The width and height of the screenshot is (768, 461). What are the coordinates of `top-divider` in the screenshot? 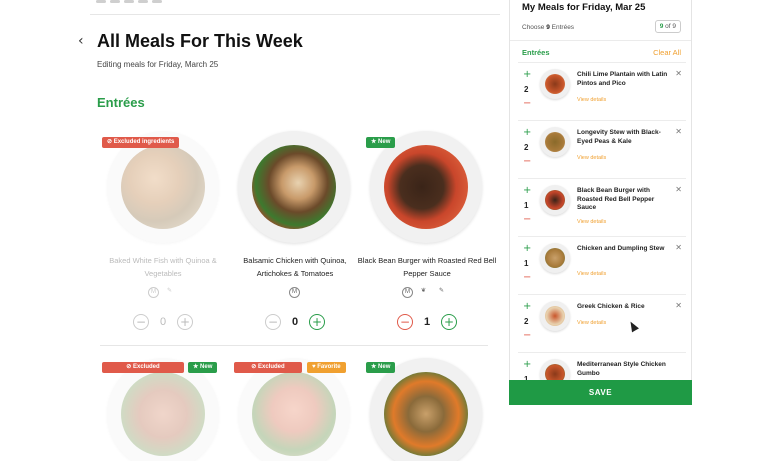 It's located at (295, 14).